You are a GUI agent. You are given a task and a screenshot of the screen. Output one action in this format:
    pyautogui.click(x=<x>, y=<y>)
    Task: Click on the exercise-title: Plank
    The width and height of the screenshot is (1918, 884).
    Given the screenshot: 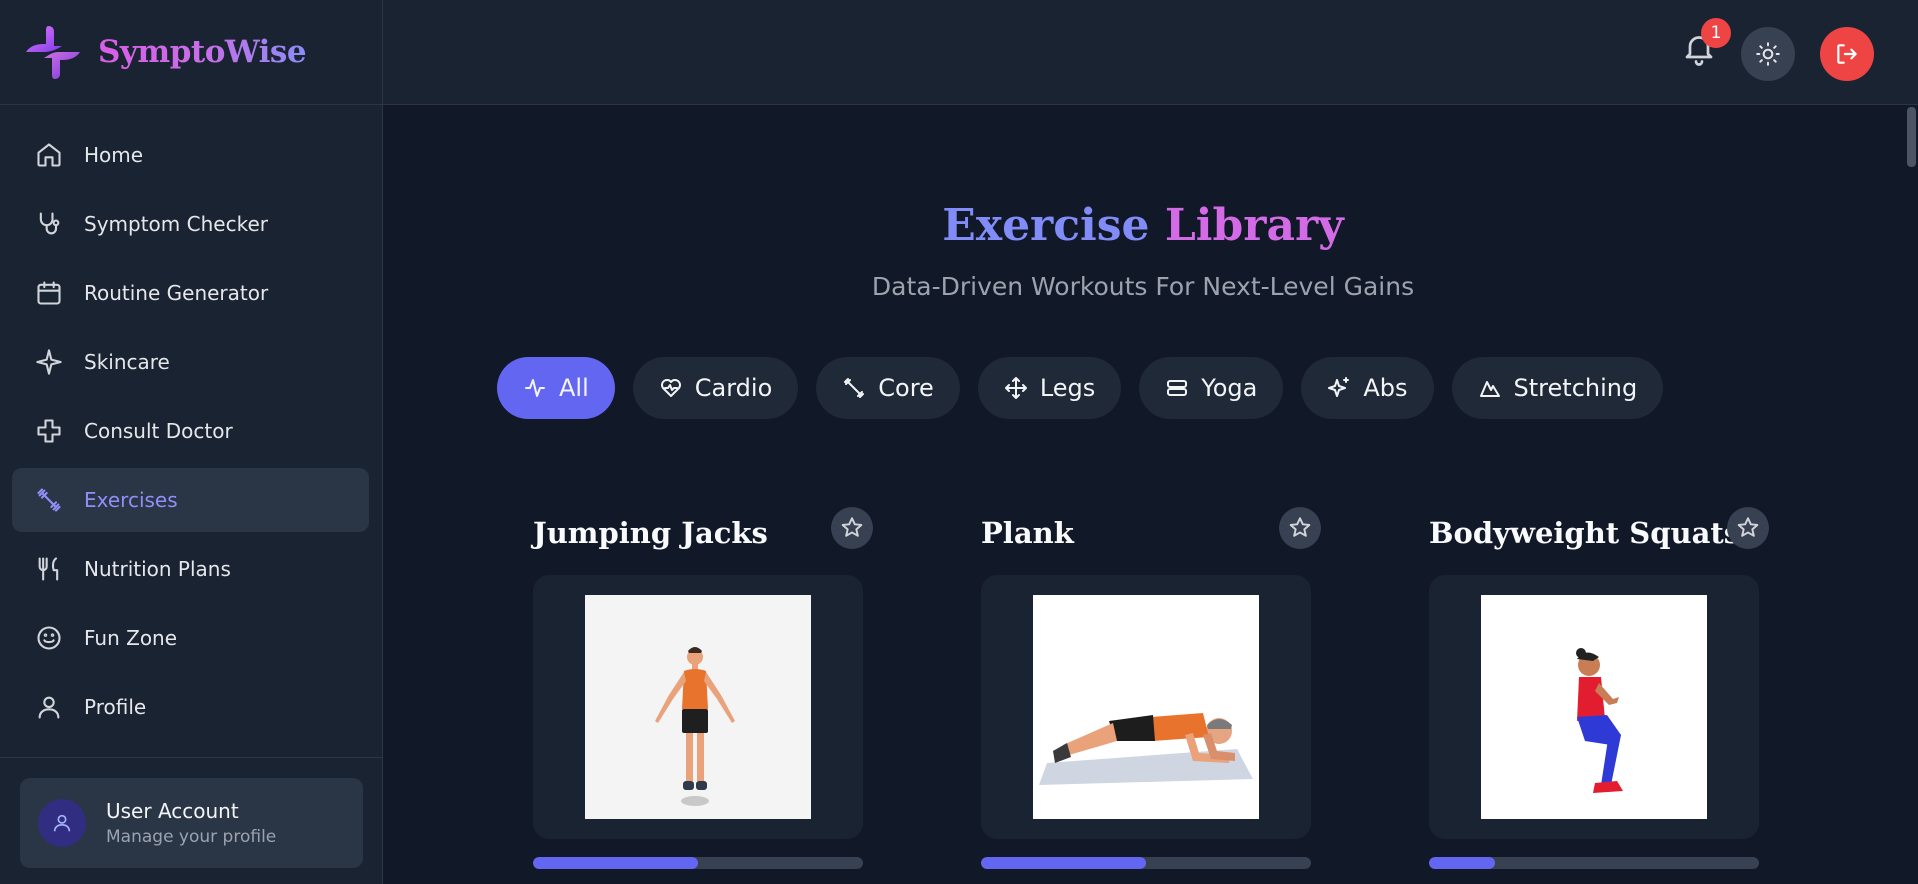 What is the action you would take?
    pyautogui.click(x=1027, y=533)
    